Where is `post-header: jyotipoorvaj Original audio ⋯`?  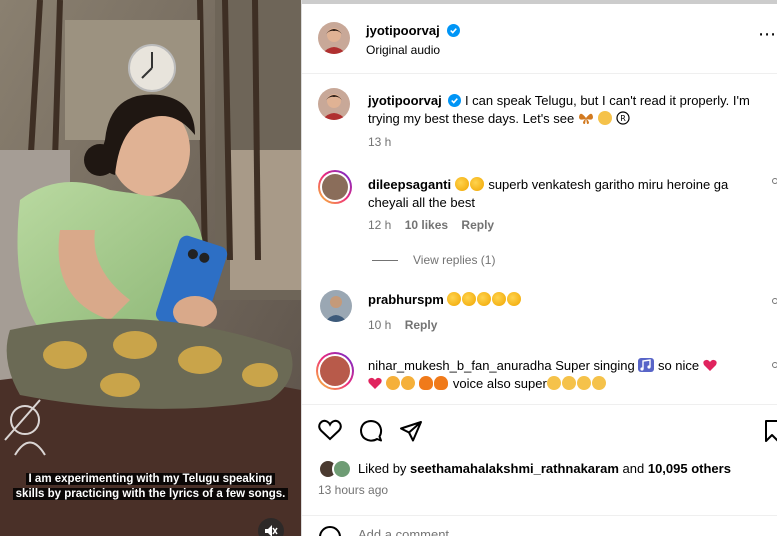 post-header: jyotipoorvaj Original audio ⋯ is located at coordinates (539, 39).